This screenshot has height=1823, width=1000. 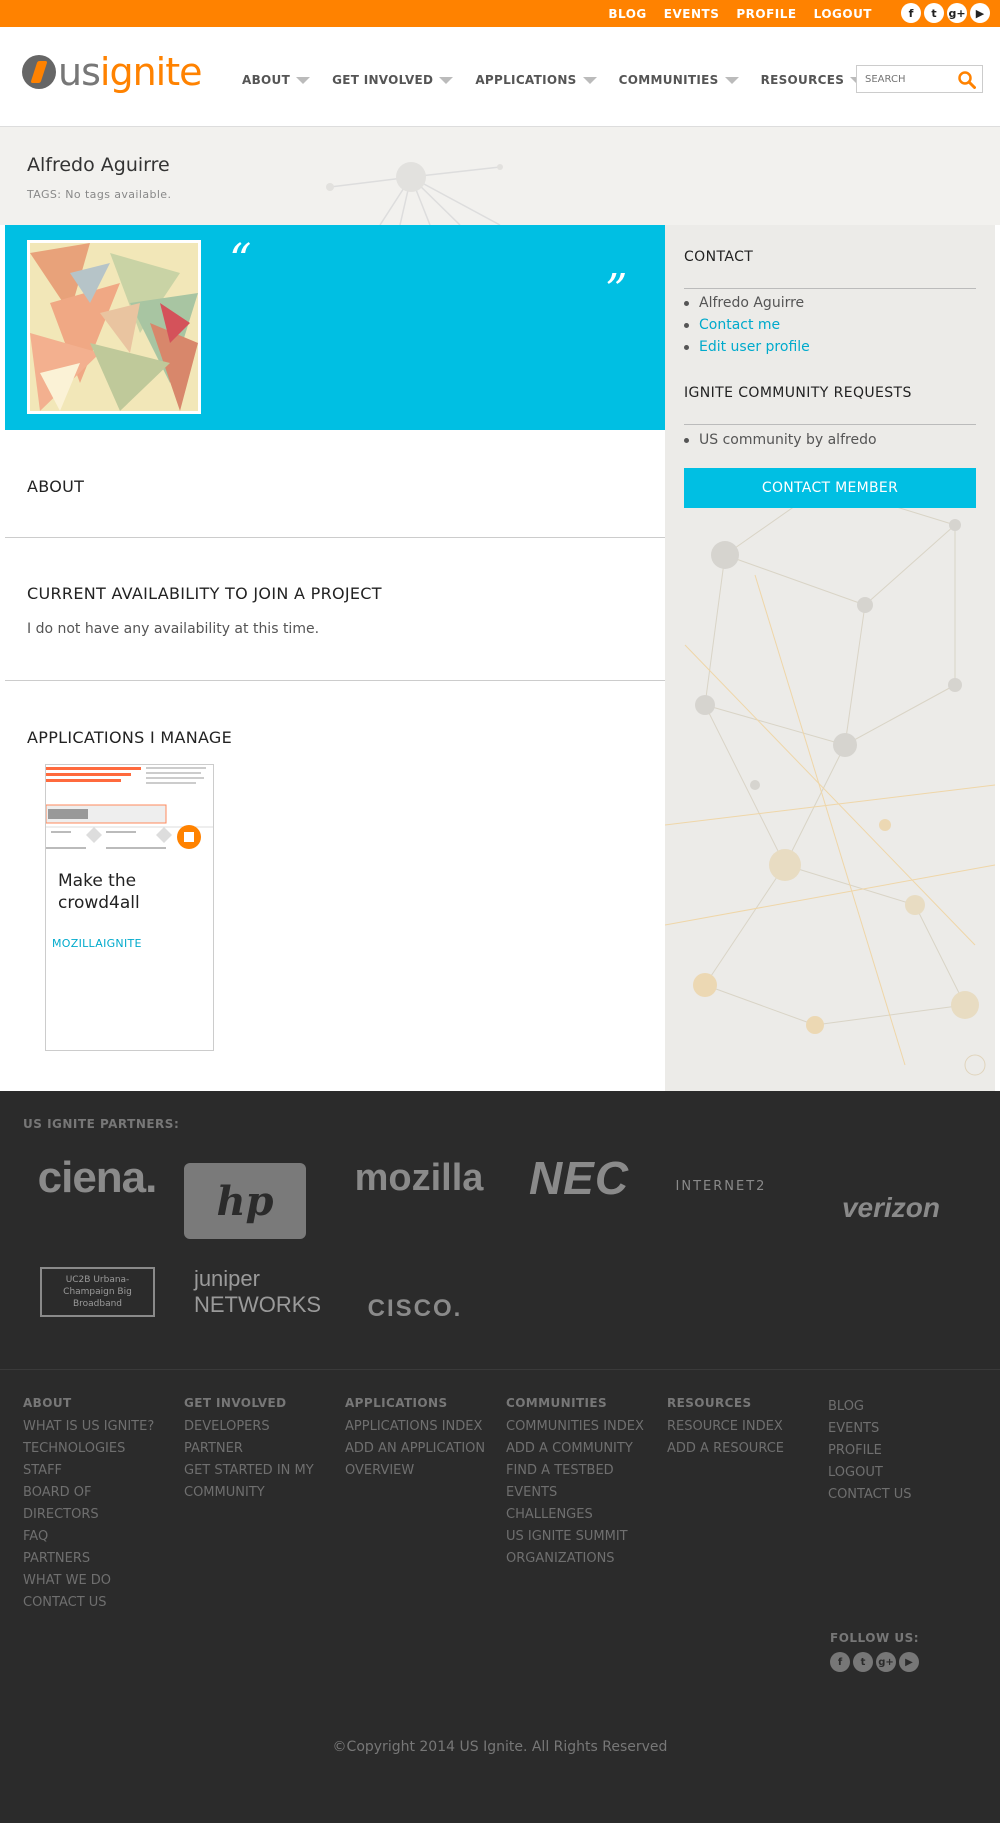 I want to click on about-heading: ABOUT, so click(x=56, y=486).